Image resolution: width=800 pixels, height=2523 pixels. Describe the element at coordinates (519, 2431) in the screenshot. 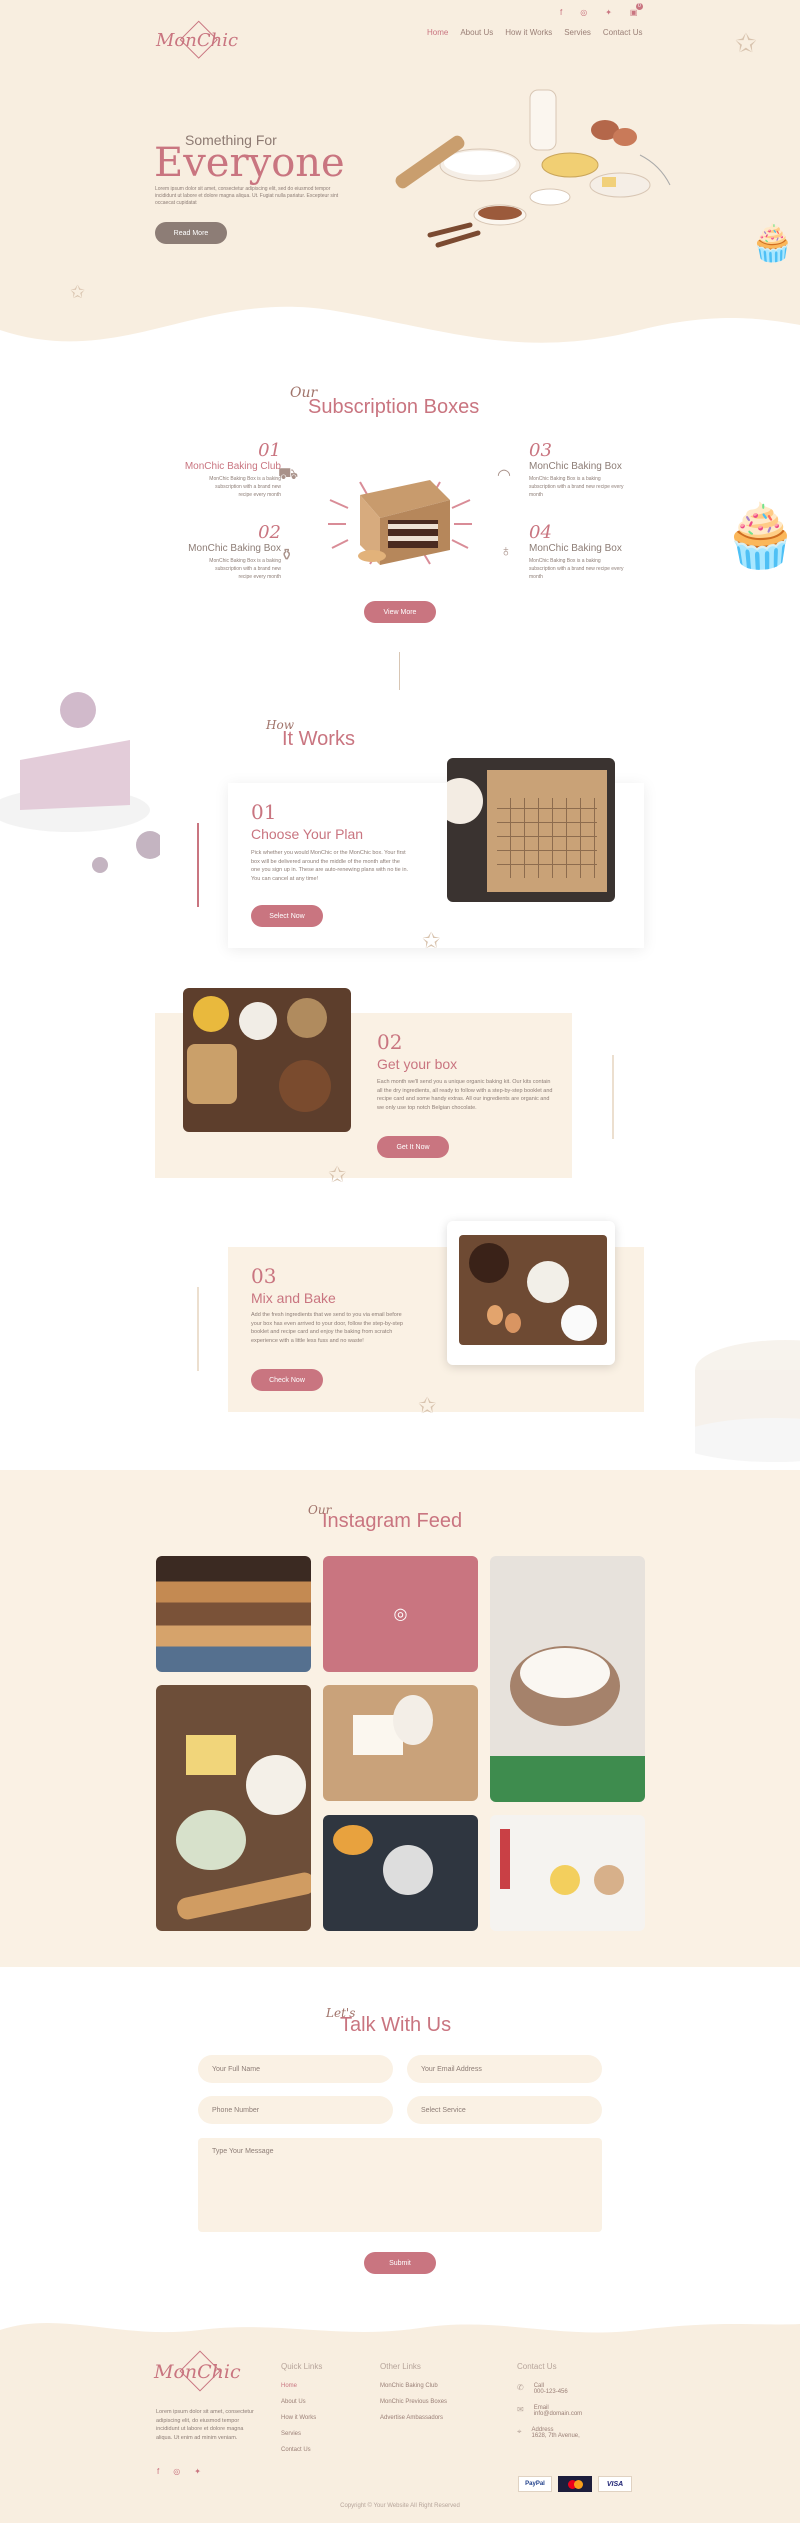

I see `location-icon: ⌖` at that location.